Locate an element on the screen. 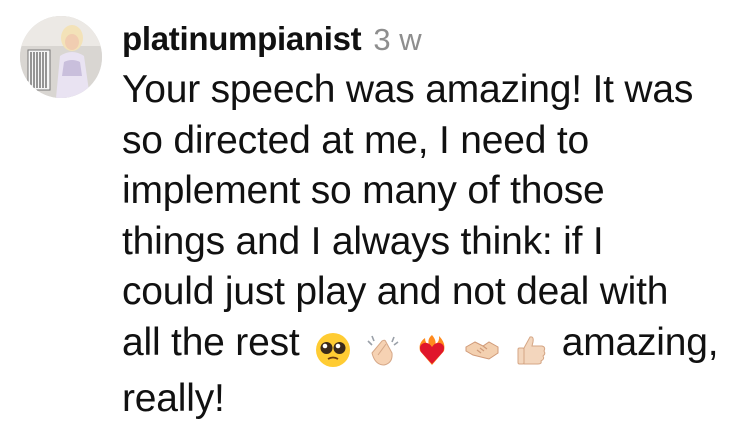  username: platinumpianist is located at coordinates (242, 39).